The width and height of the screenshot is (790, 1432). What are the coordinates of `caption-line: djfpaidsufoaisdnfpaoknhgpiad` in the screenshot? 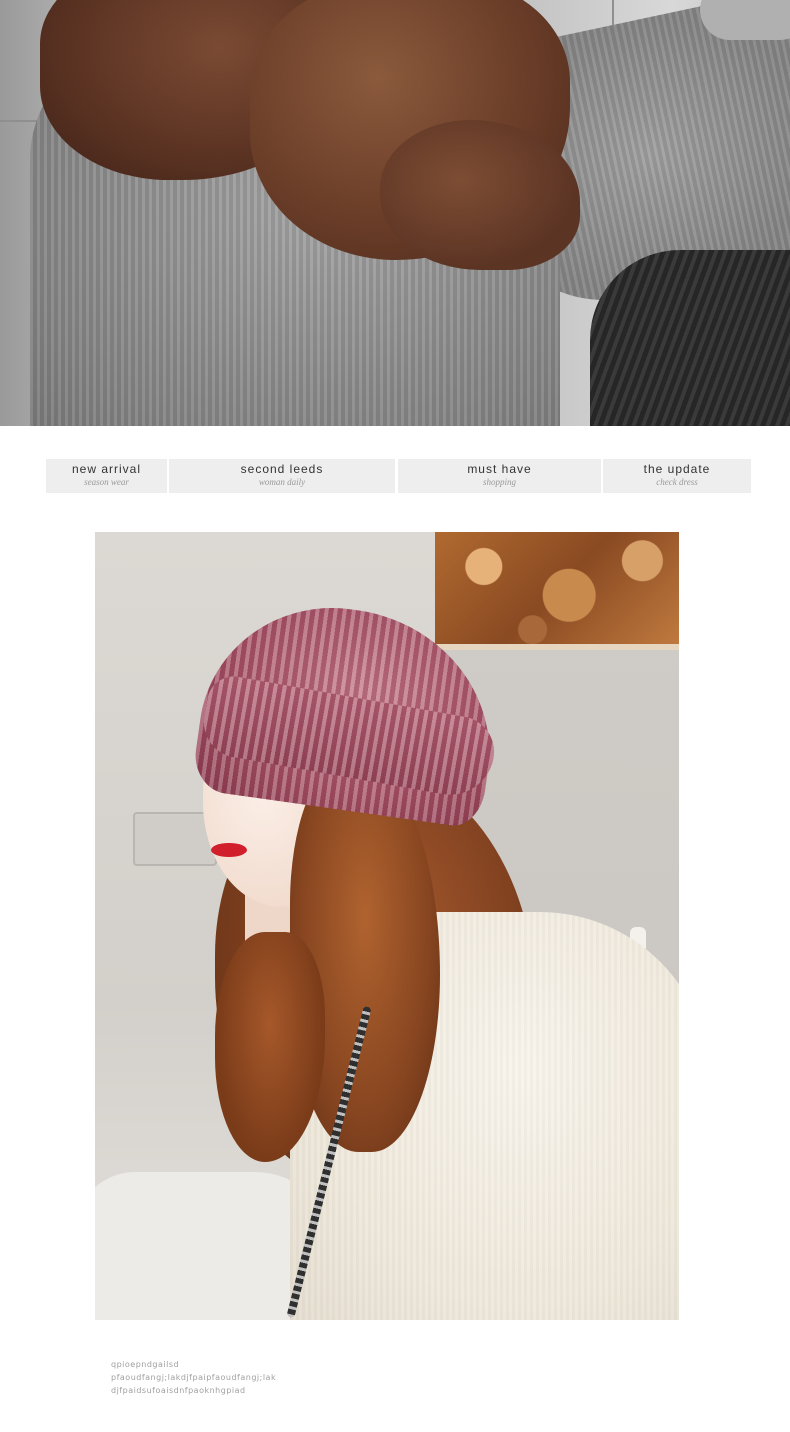 It's located at (178, 1390).